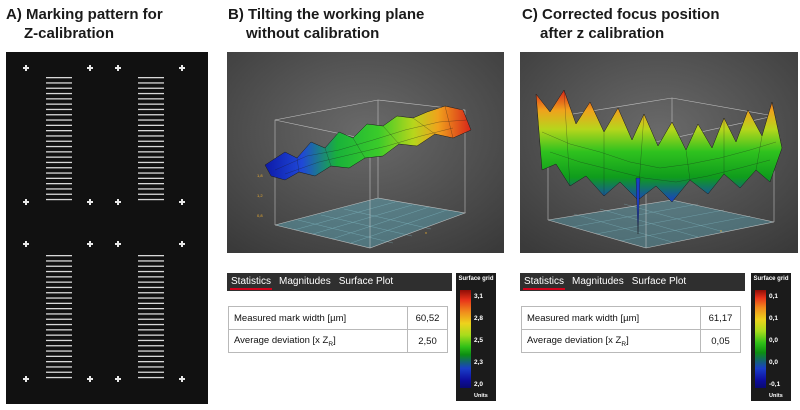 Image resolution: width=800 pixels, height=410 pixels. Describe the element at coordinates (479, 318) in the screenshot. I see `legend-tick-label: 2,8` at that location.